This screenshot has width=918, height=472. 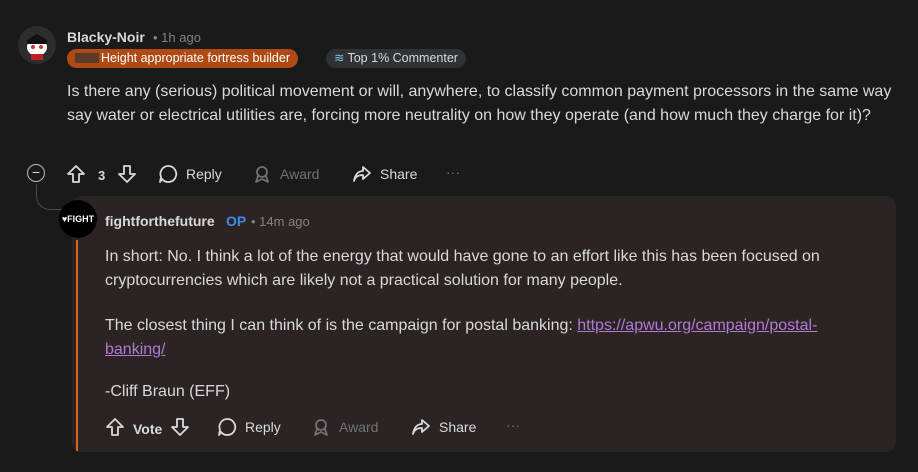 I want to click on avatar, so click(x=37, y=45).